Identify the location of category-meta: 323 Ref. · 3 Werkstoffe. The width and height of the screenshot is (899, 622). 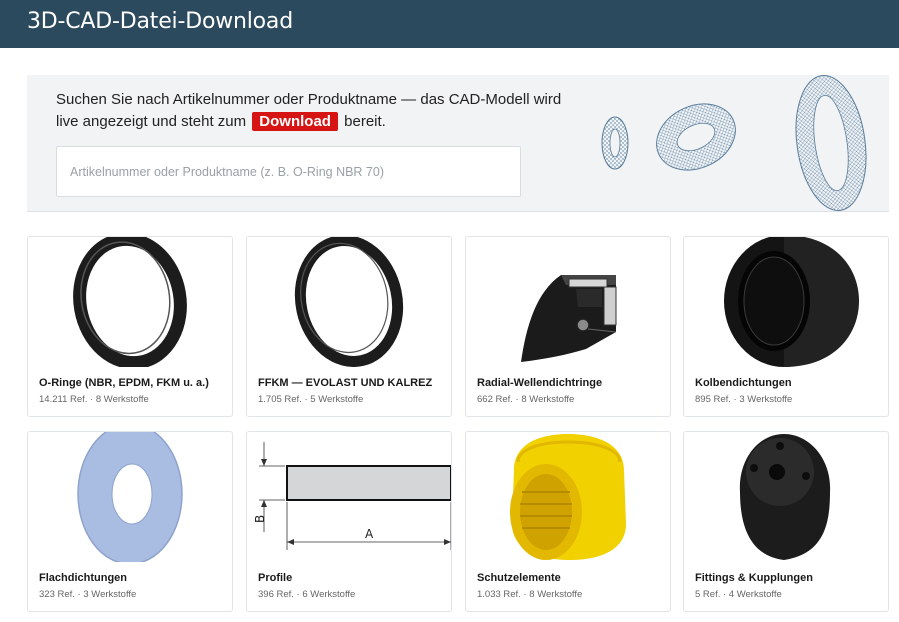
(88, 594).